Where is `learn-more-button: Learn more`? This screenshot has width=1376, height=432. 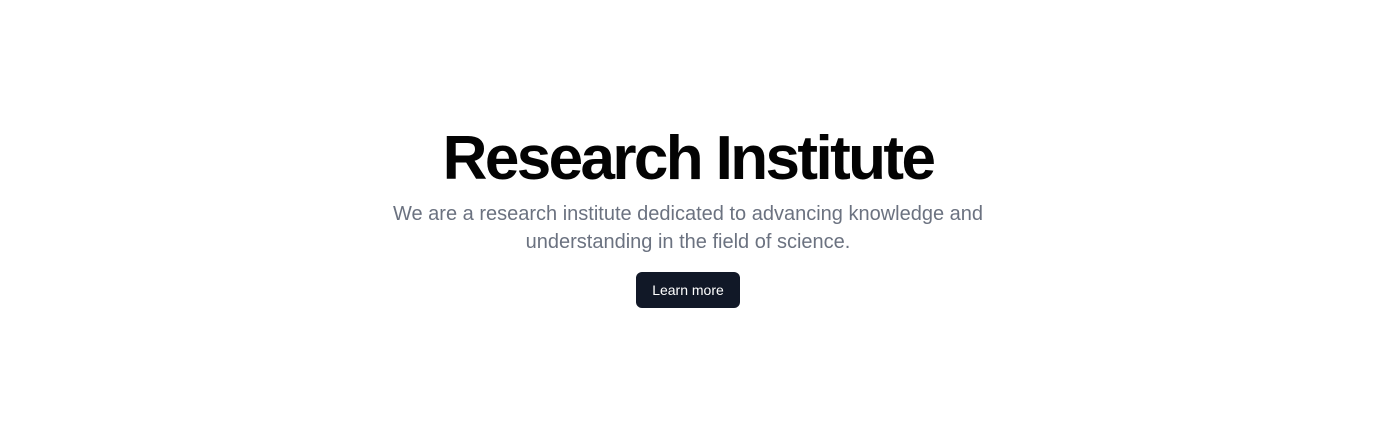
learn-more-button: Learn more is located at coordinates (688, 290).